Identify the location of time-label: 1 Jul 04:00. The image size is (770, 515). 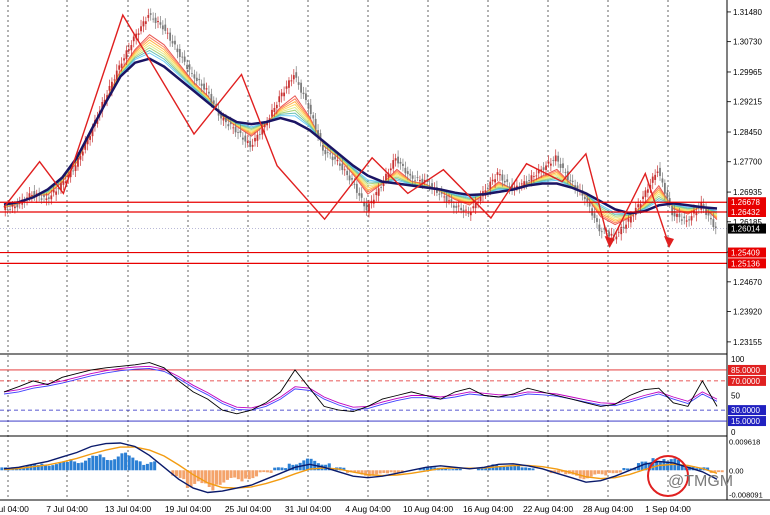
(14, 509).